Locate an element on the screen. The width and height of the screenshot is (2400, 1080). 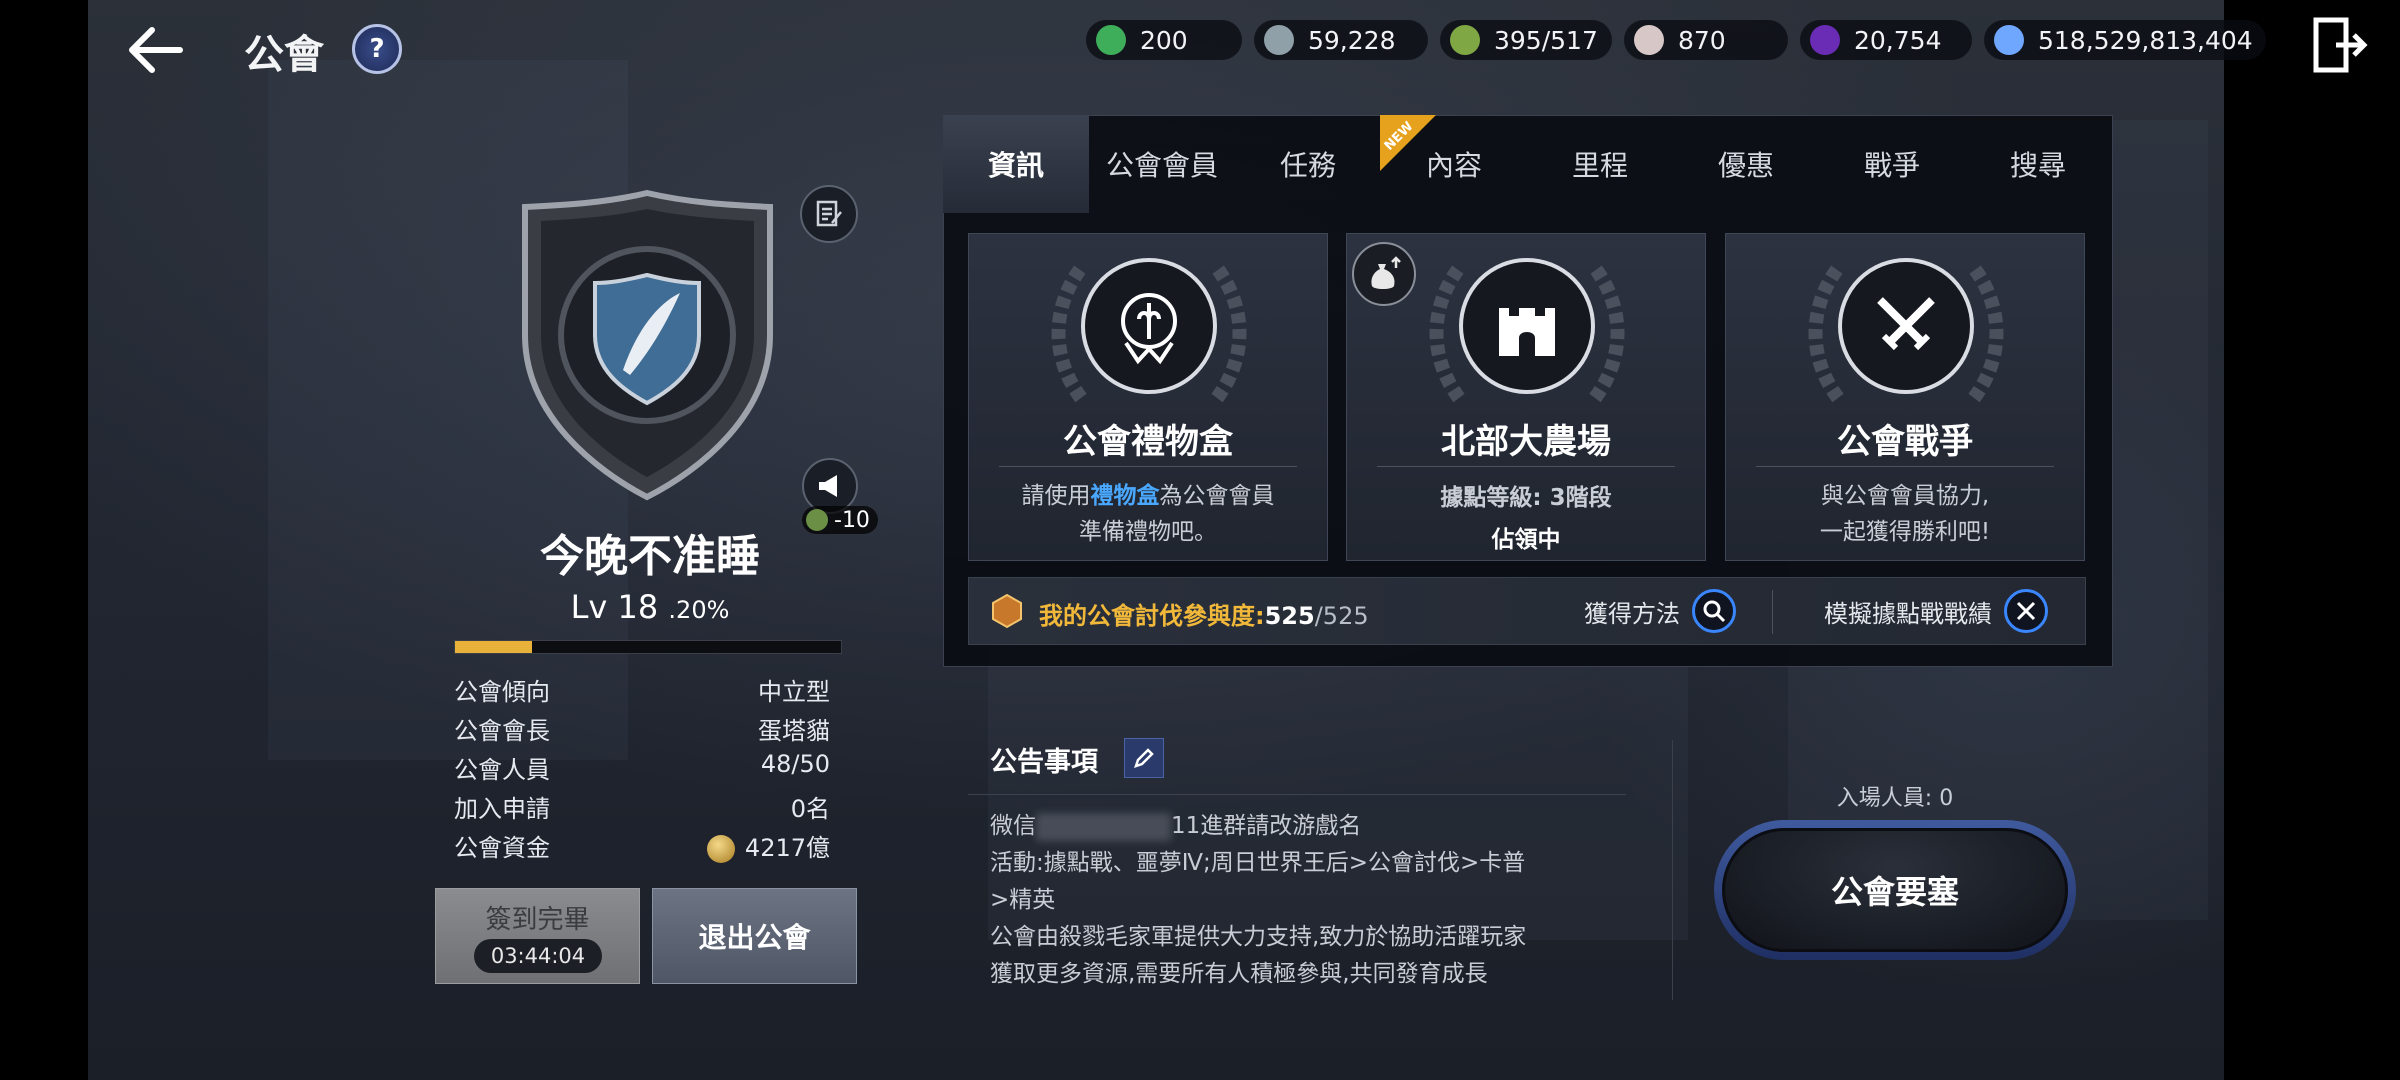
gold-coin-icon is located at coordinates (720, 849).